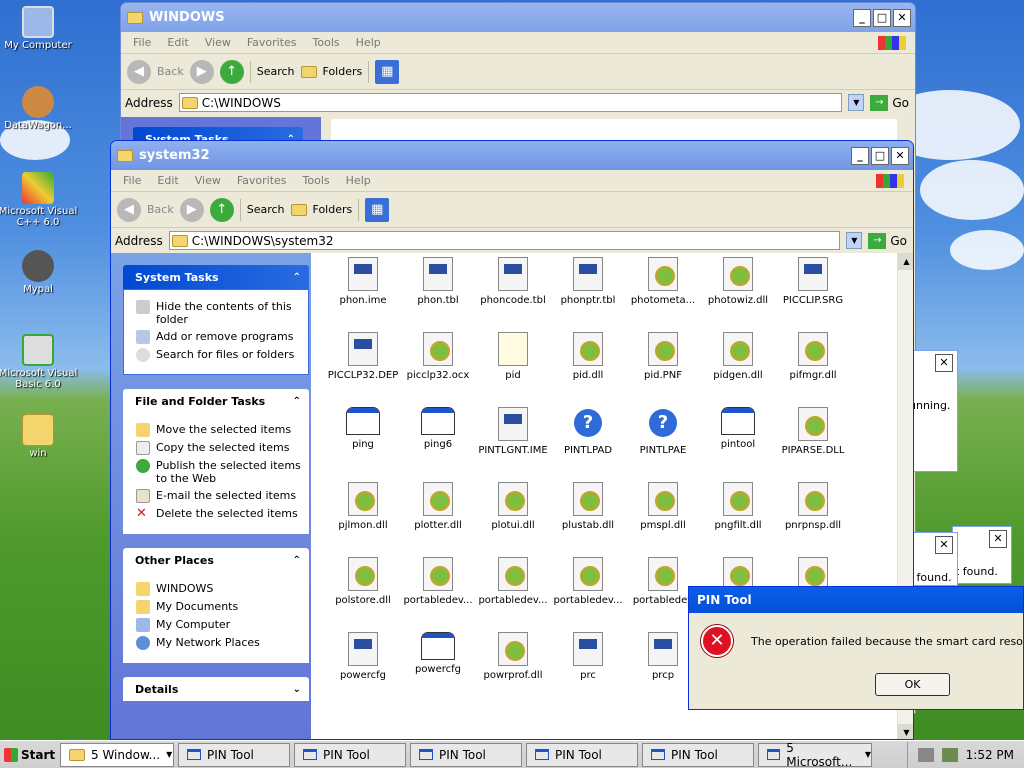 Image resolution: width=1024 pixels, height=768 pixels. What do you see at coordinates (504, 240) in the screenshot?
I see `address-field: C:\WINDOWS\system32` at bounding box center [504, 240].